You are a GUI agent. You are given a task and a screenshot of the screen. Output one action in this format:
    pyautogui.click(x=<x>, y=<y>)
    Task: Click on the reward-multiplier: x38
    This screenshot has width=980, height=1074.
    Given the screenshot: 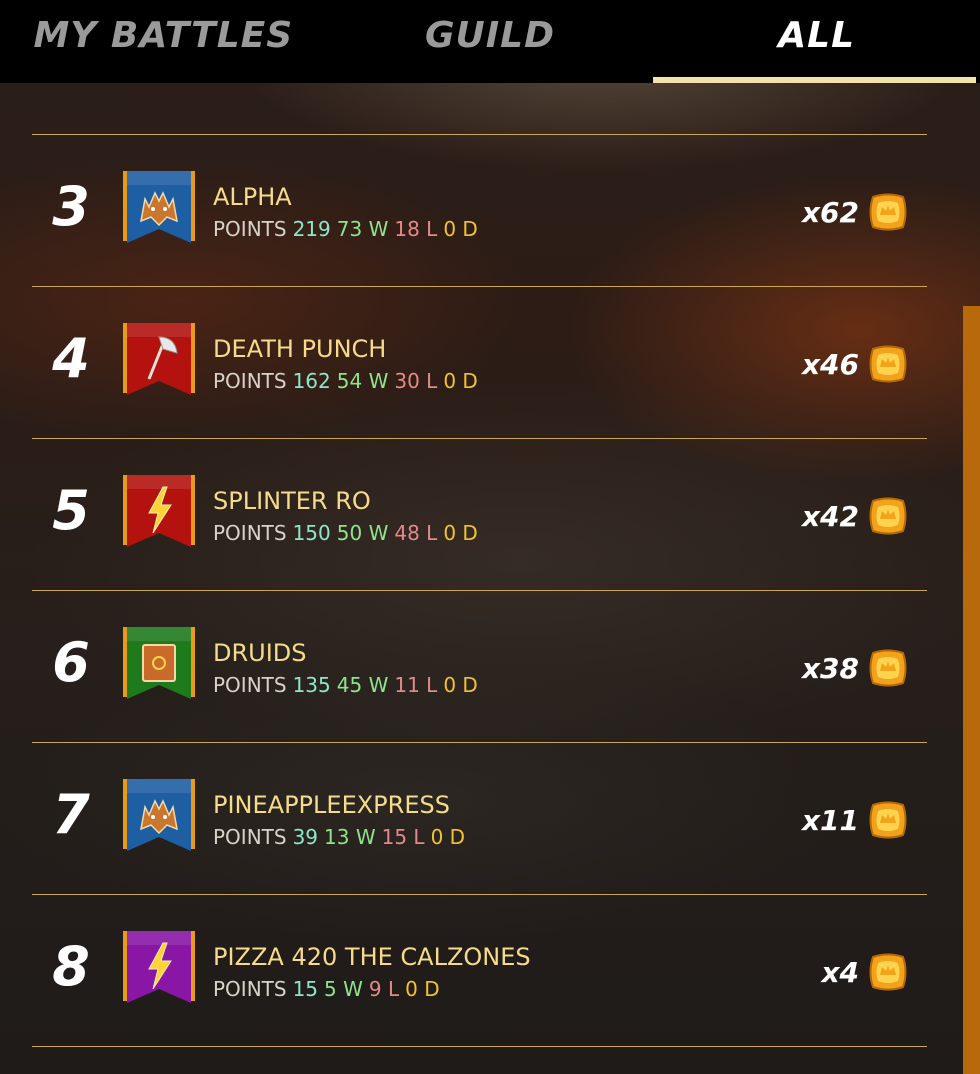 What is the action you would take?
    pyautogui.click(x=830, y=668)
    